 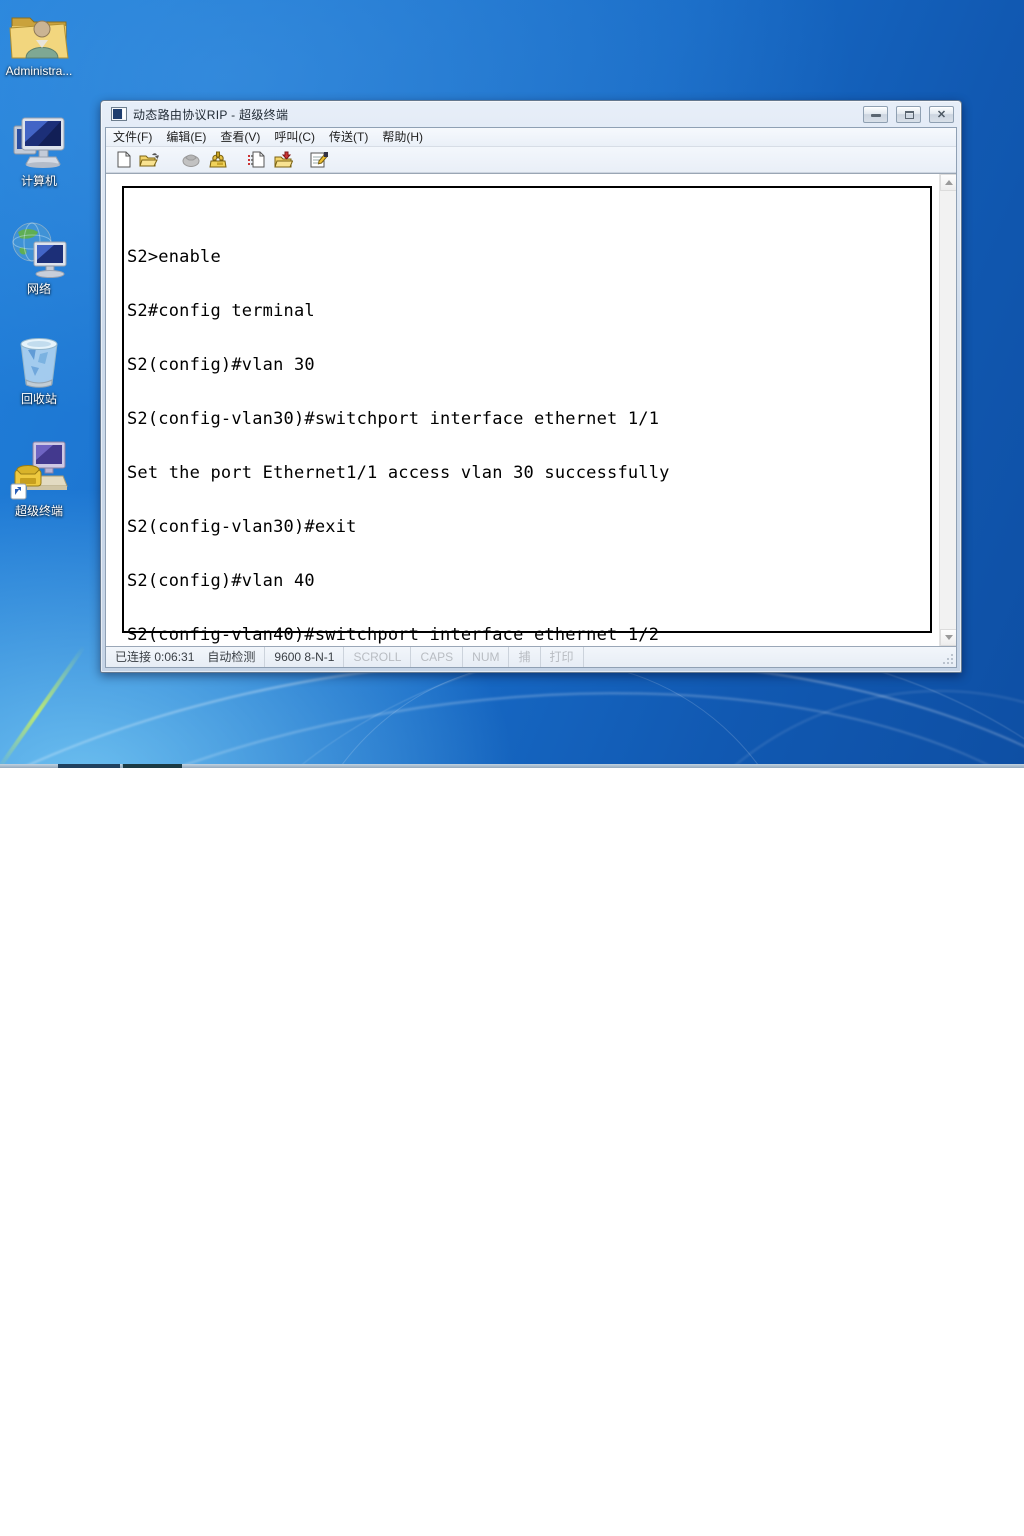 I want to click on menu-transfer: 传送(T), so click(x=348, y=137).